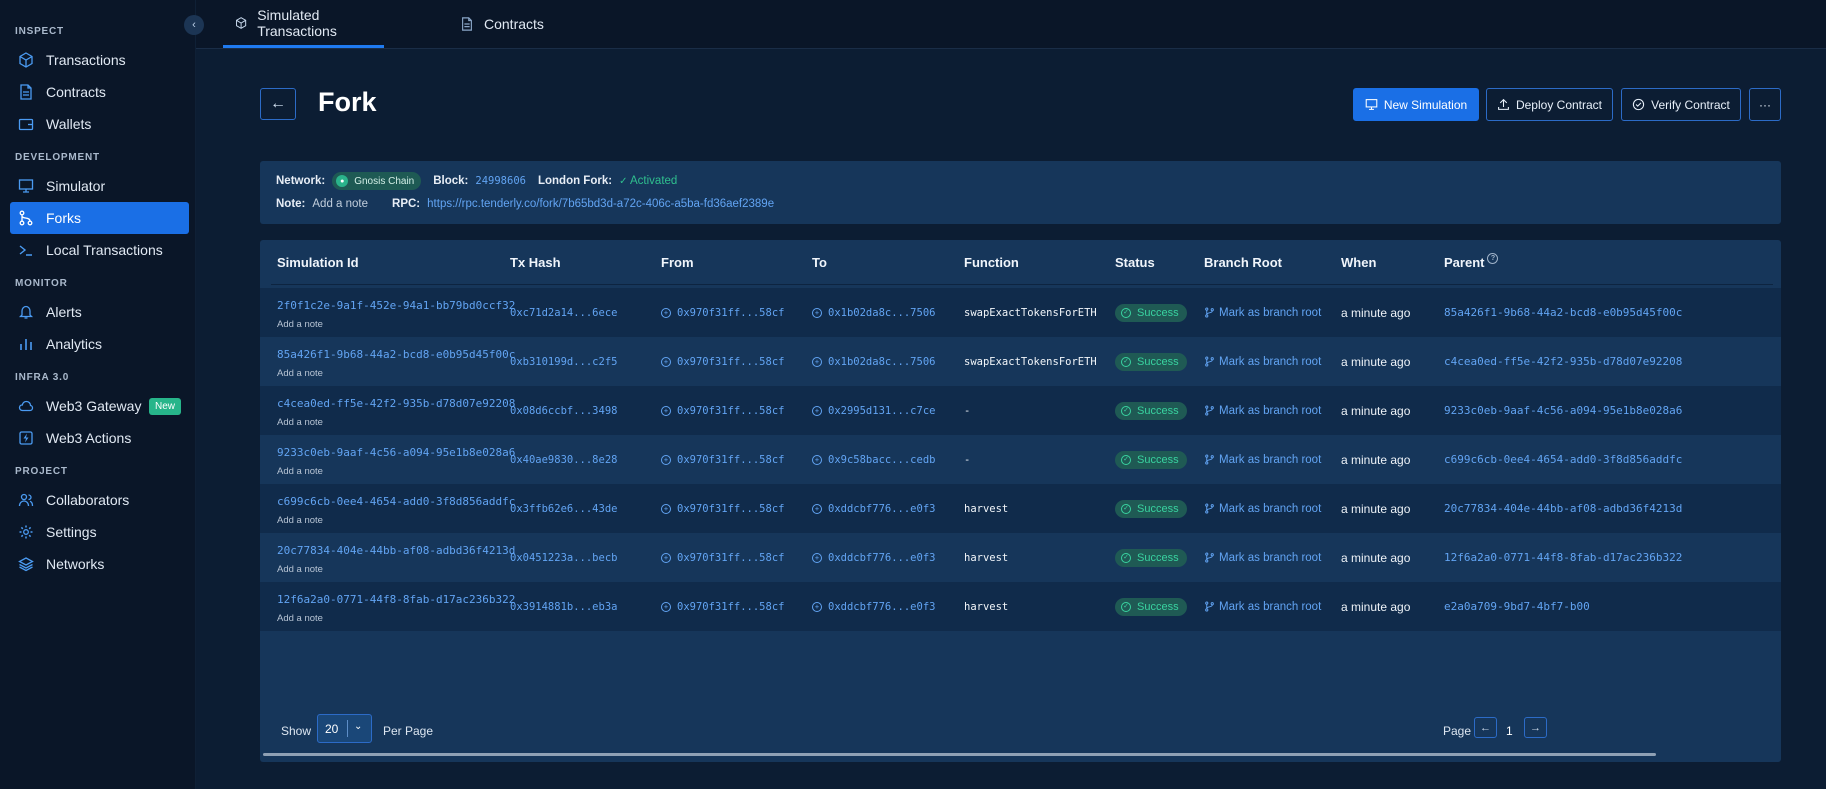  What do you see at coordinates (396, 403) in the screenshot?
I see `simulation-id-link: c4cea0ed-ff5e-42f2-935b-d78d07e92208` at bounding box center [396, 403].